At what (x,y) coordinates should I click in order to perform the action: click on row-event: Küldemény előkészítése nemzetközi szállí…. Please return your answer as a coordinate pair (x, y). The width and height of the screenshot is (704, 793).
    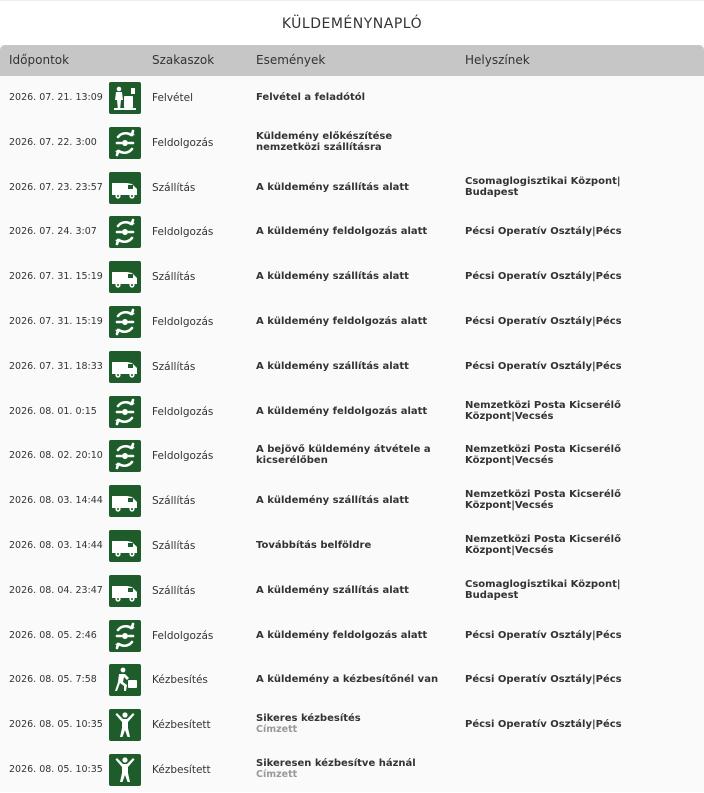
    Looking at the image, I should click on (354, 142).